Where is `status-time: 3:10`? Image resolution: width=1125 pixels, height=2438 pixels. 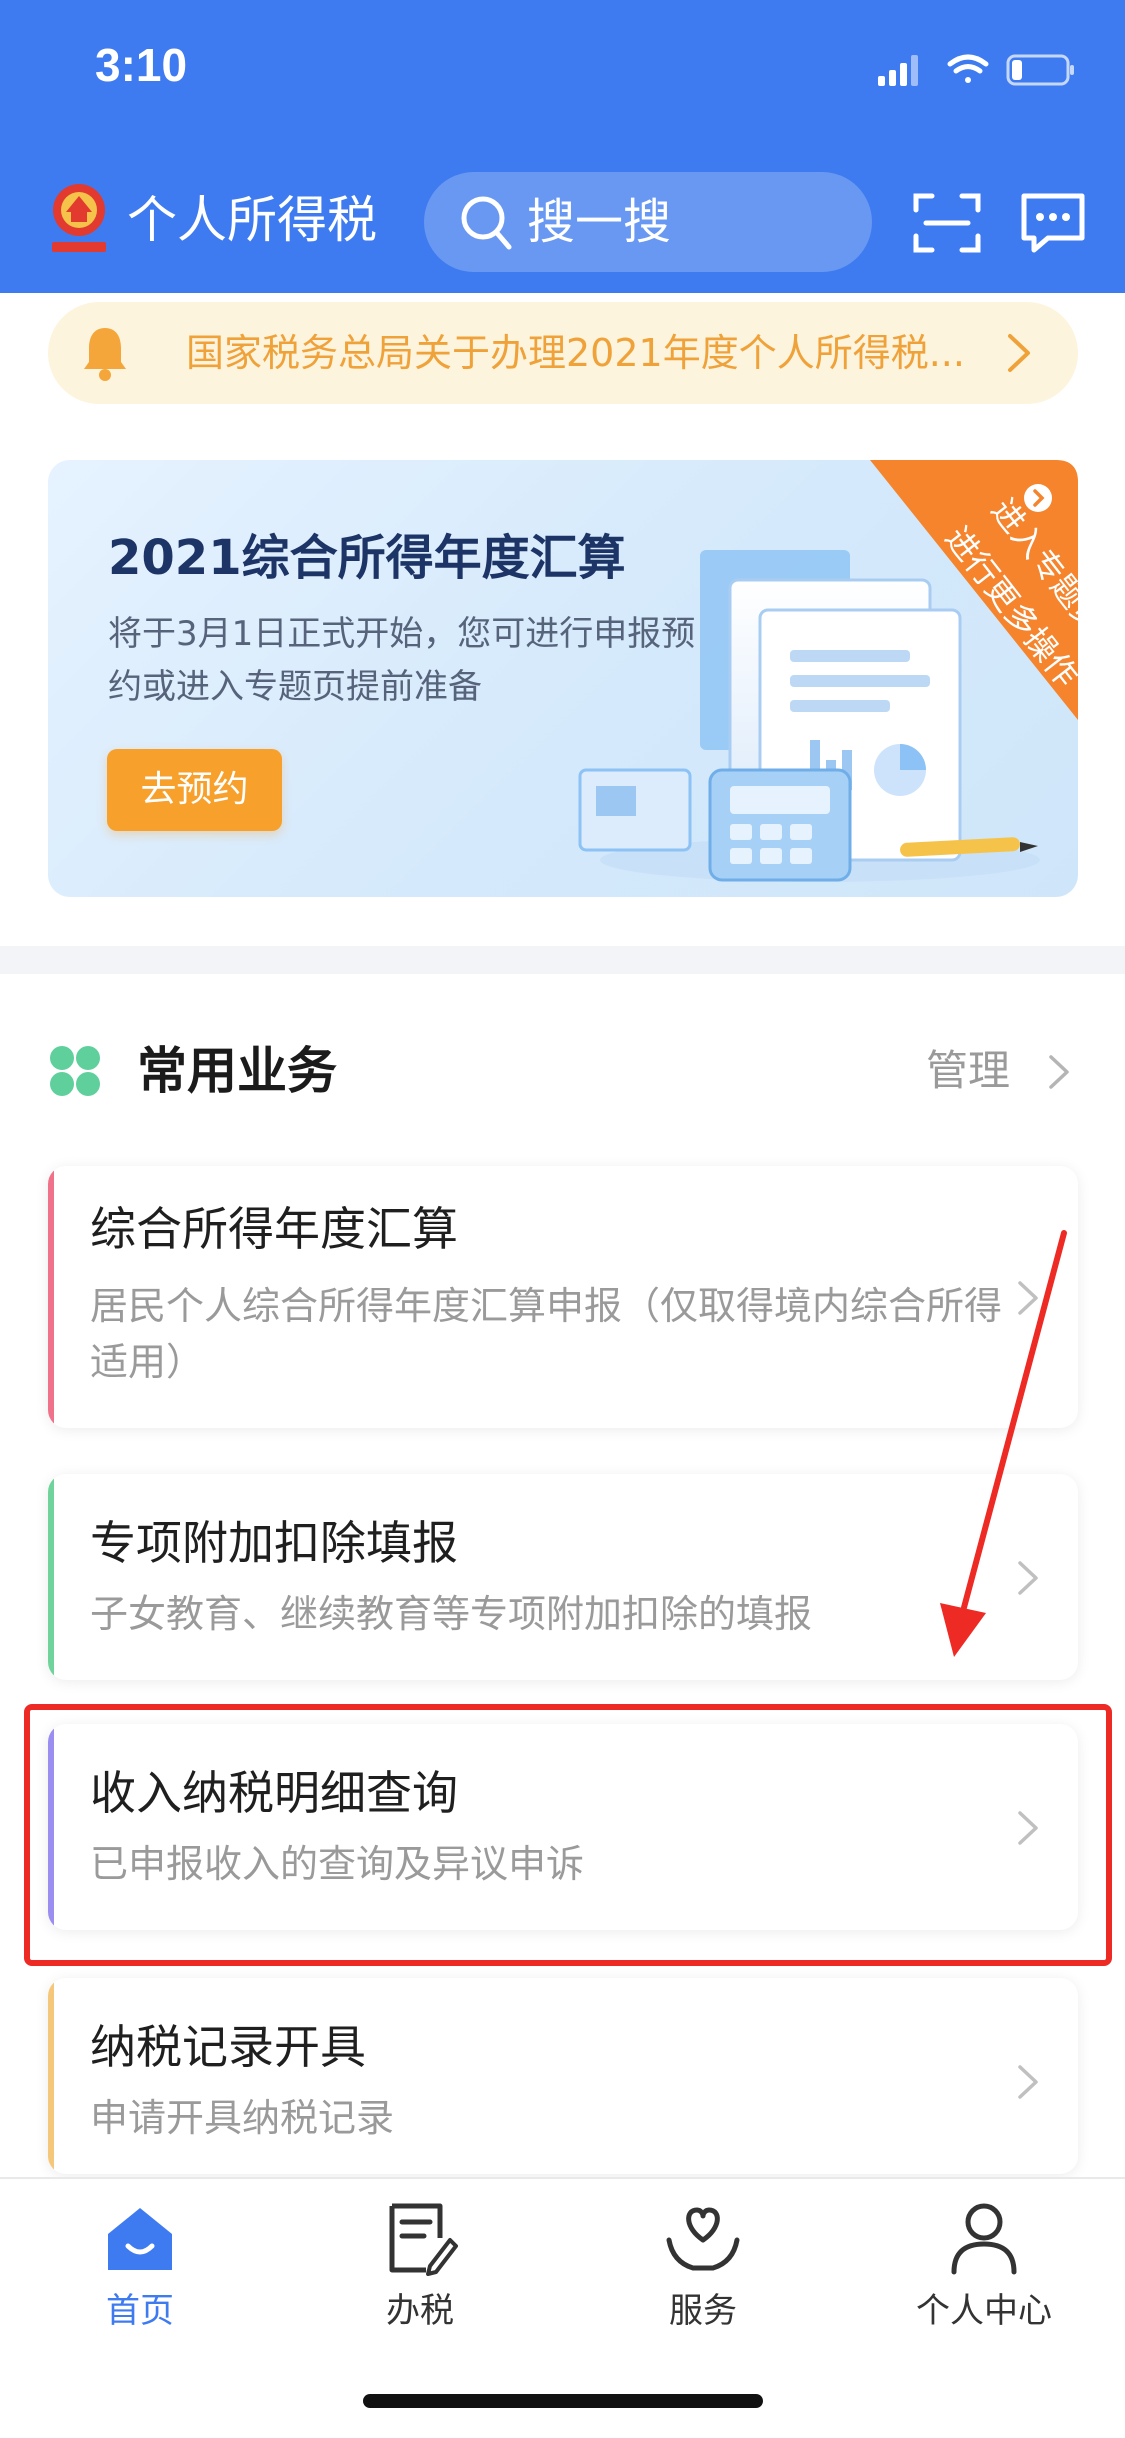 status-time: 3:10 is located at coordinates (141, 65).